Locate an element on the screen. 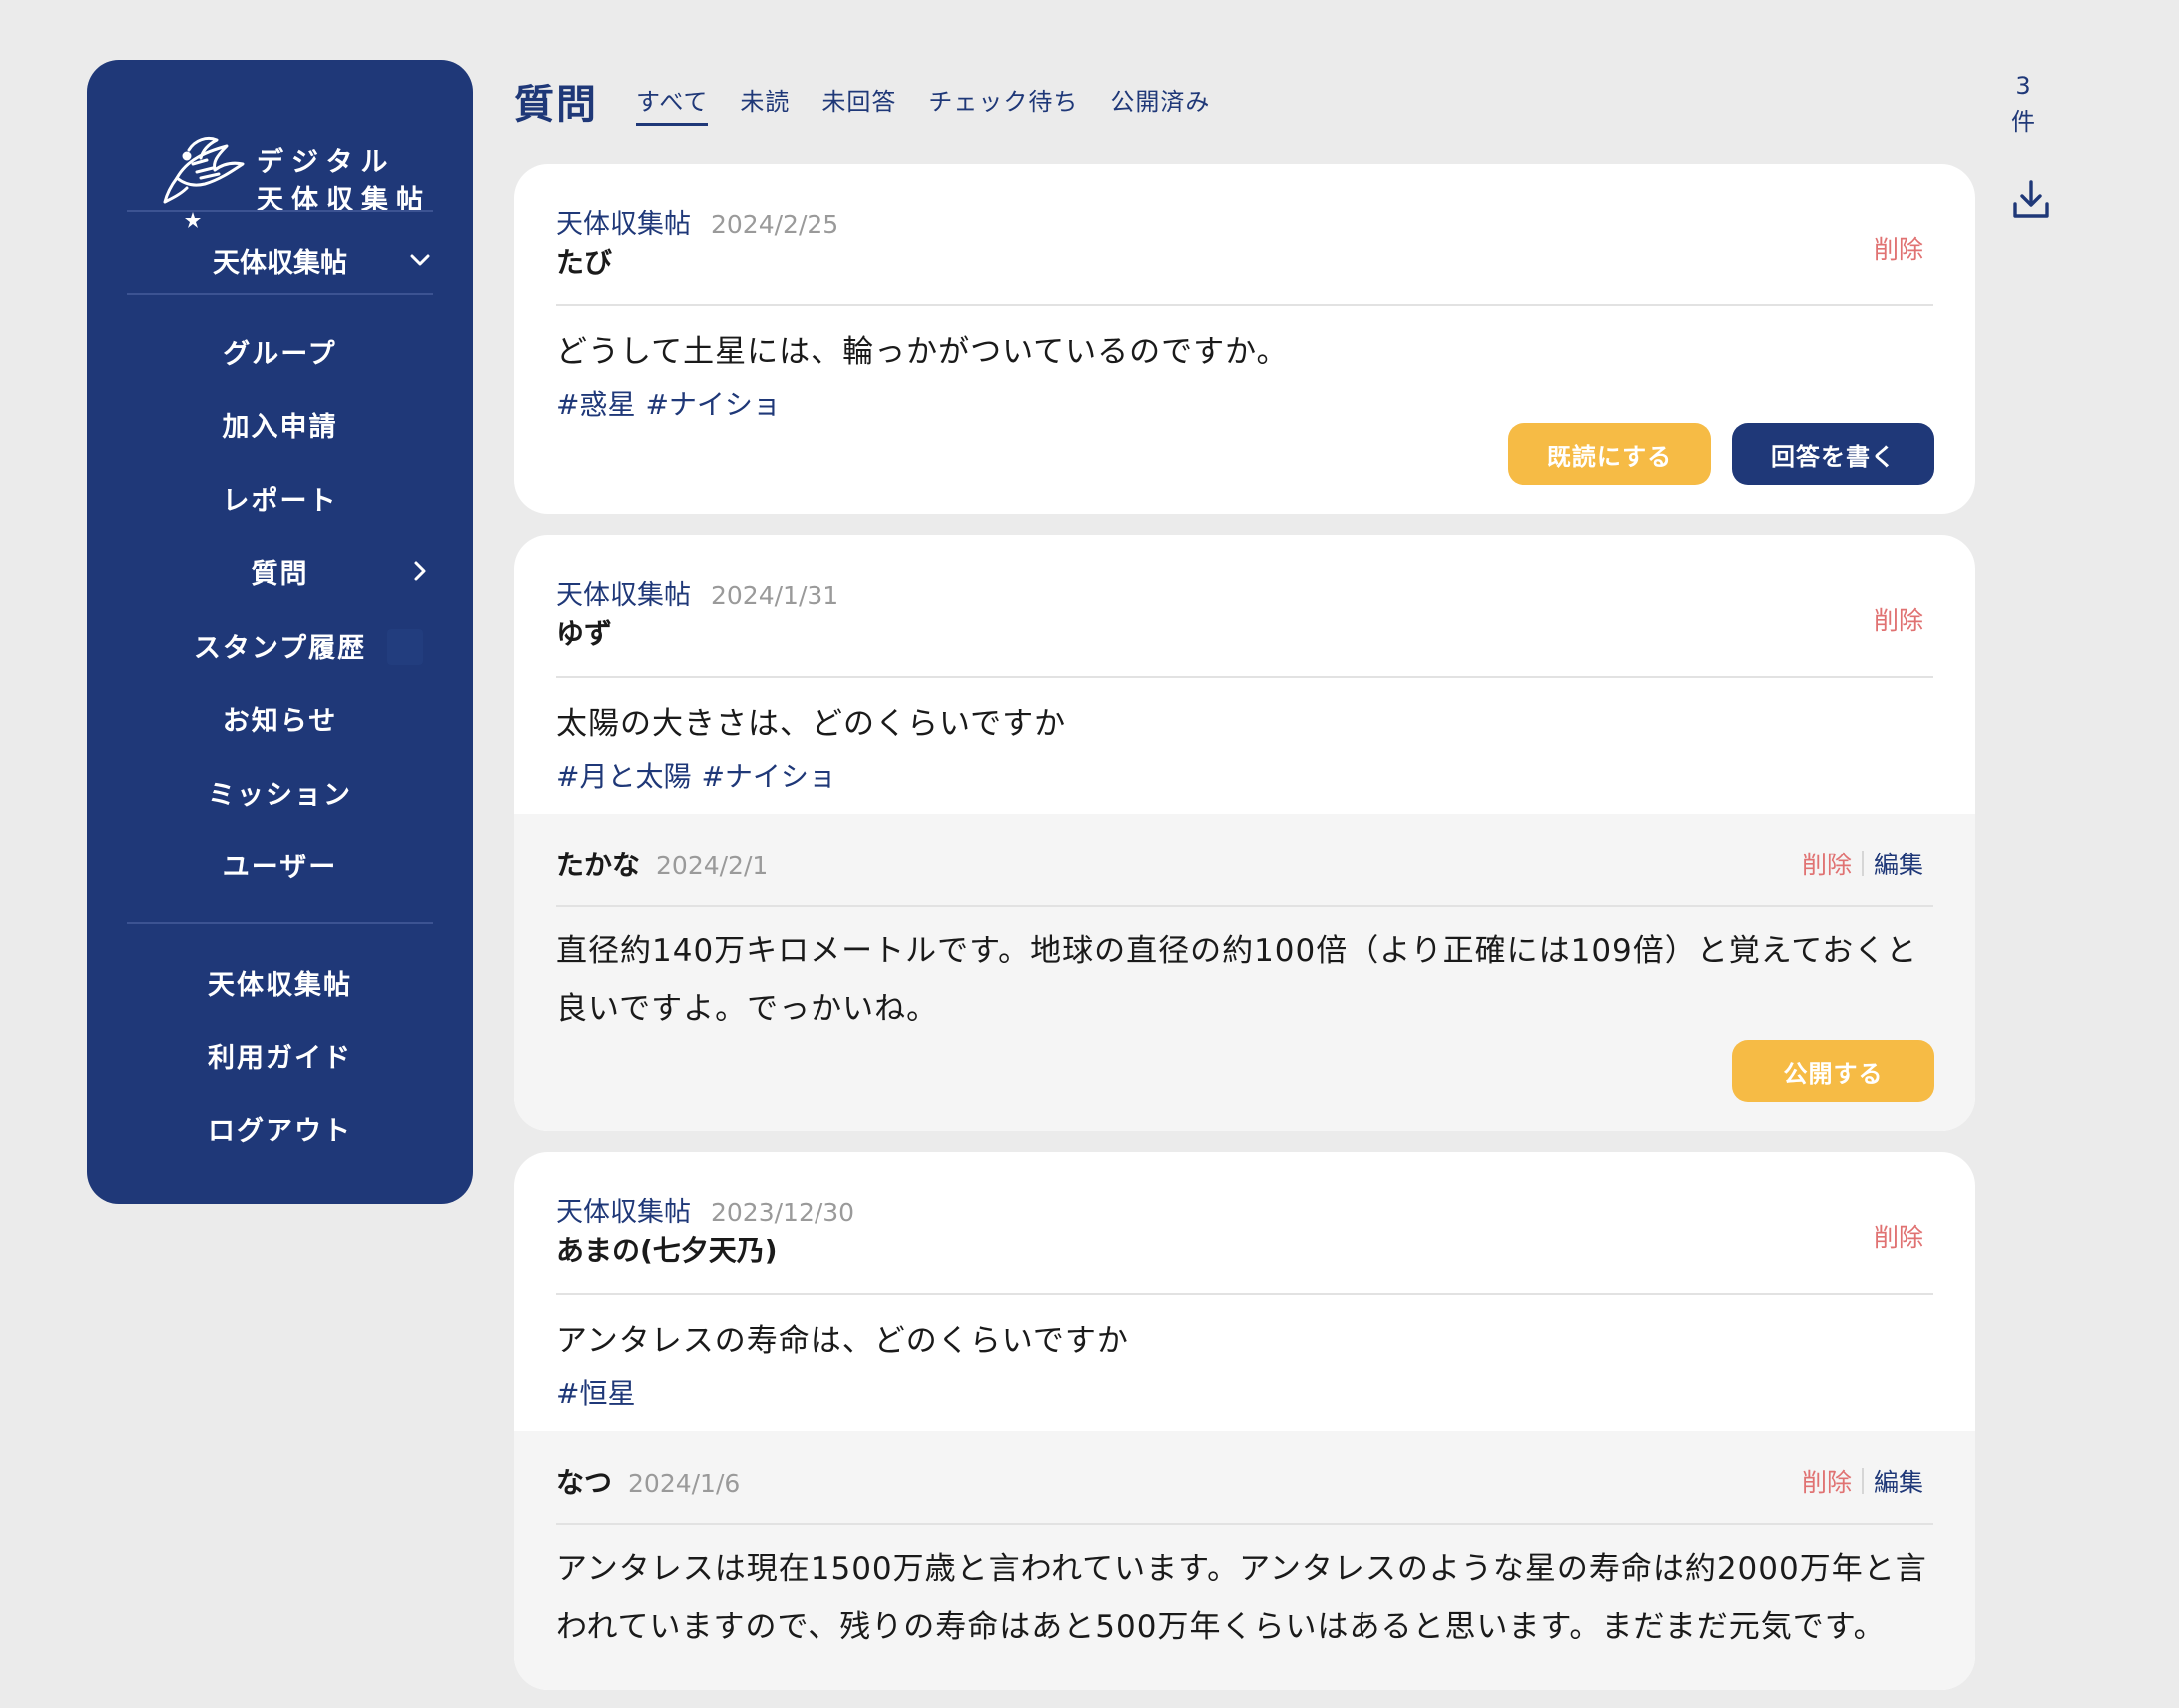 This screenshot has width=2179, height=1708. sidebar-item-missions: ミッション is located at coordinates (280, 792).